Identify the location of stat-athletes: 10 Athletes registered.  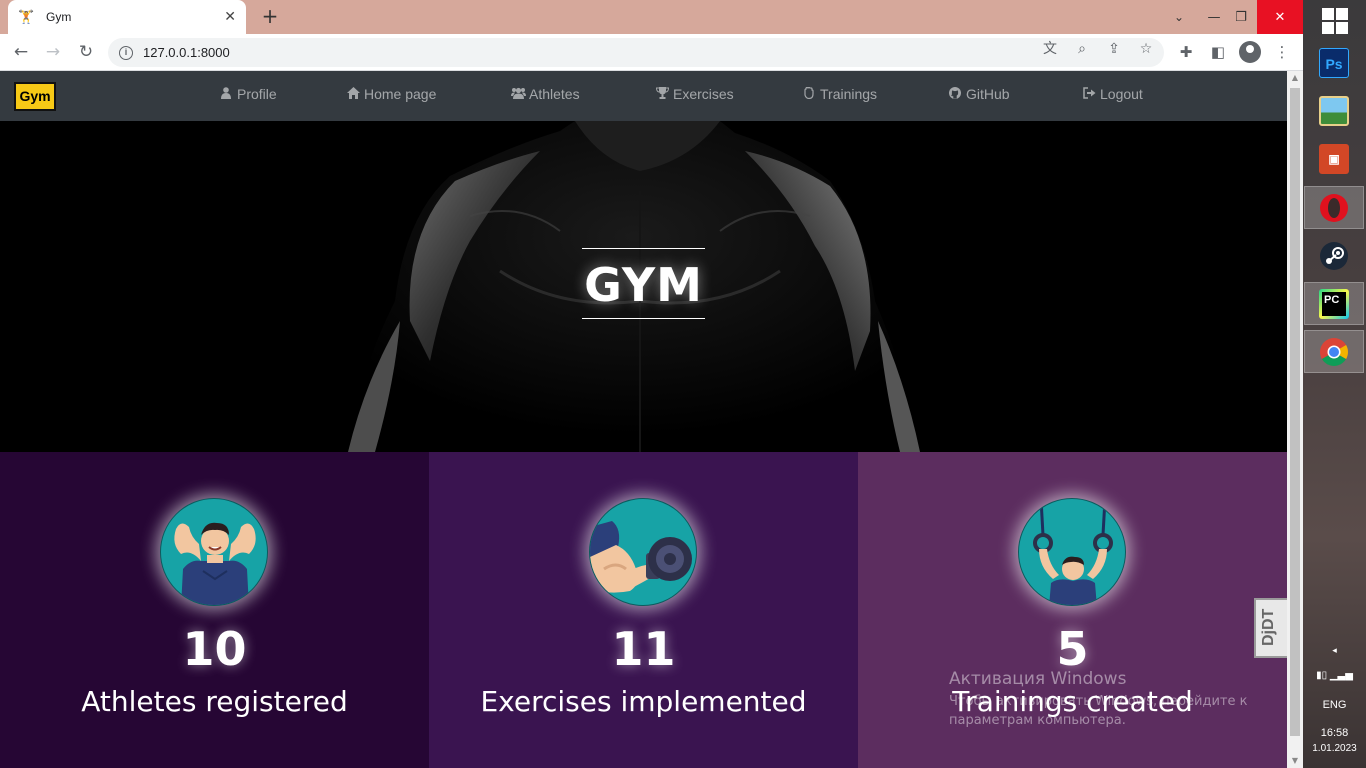
(214, 610).